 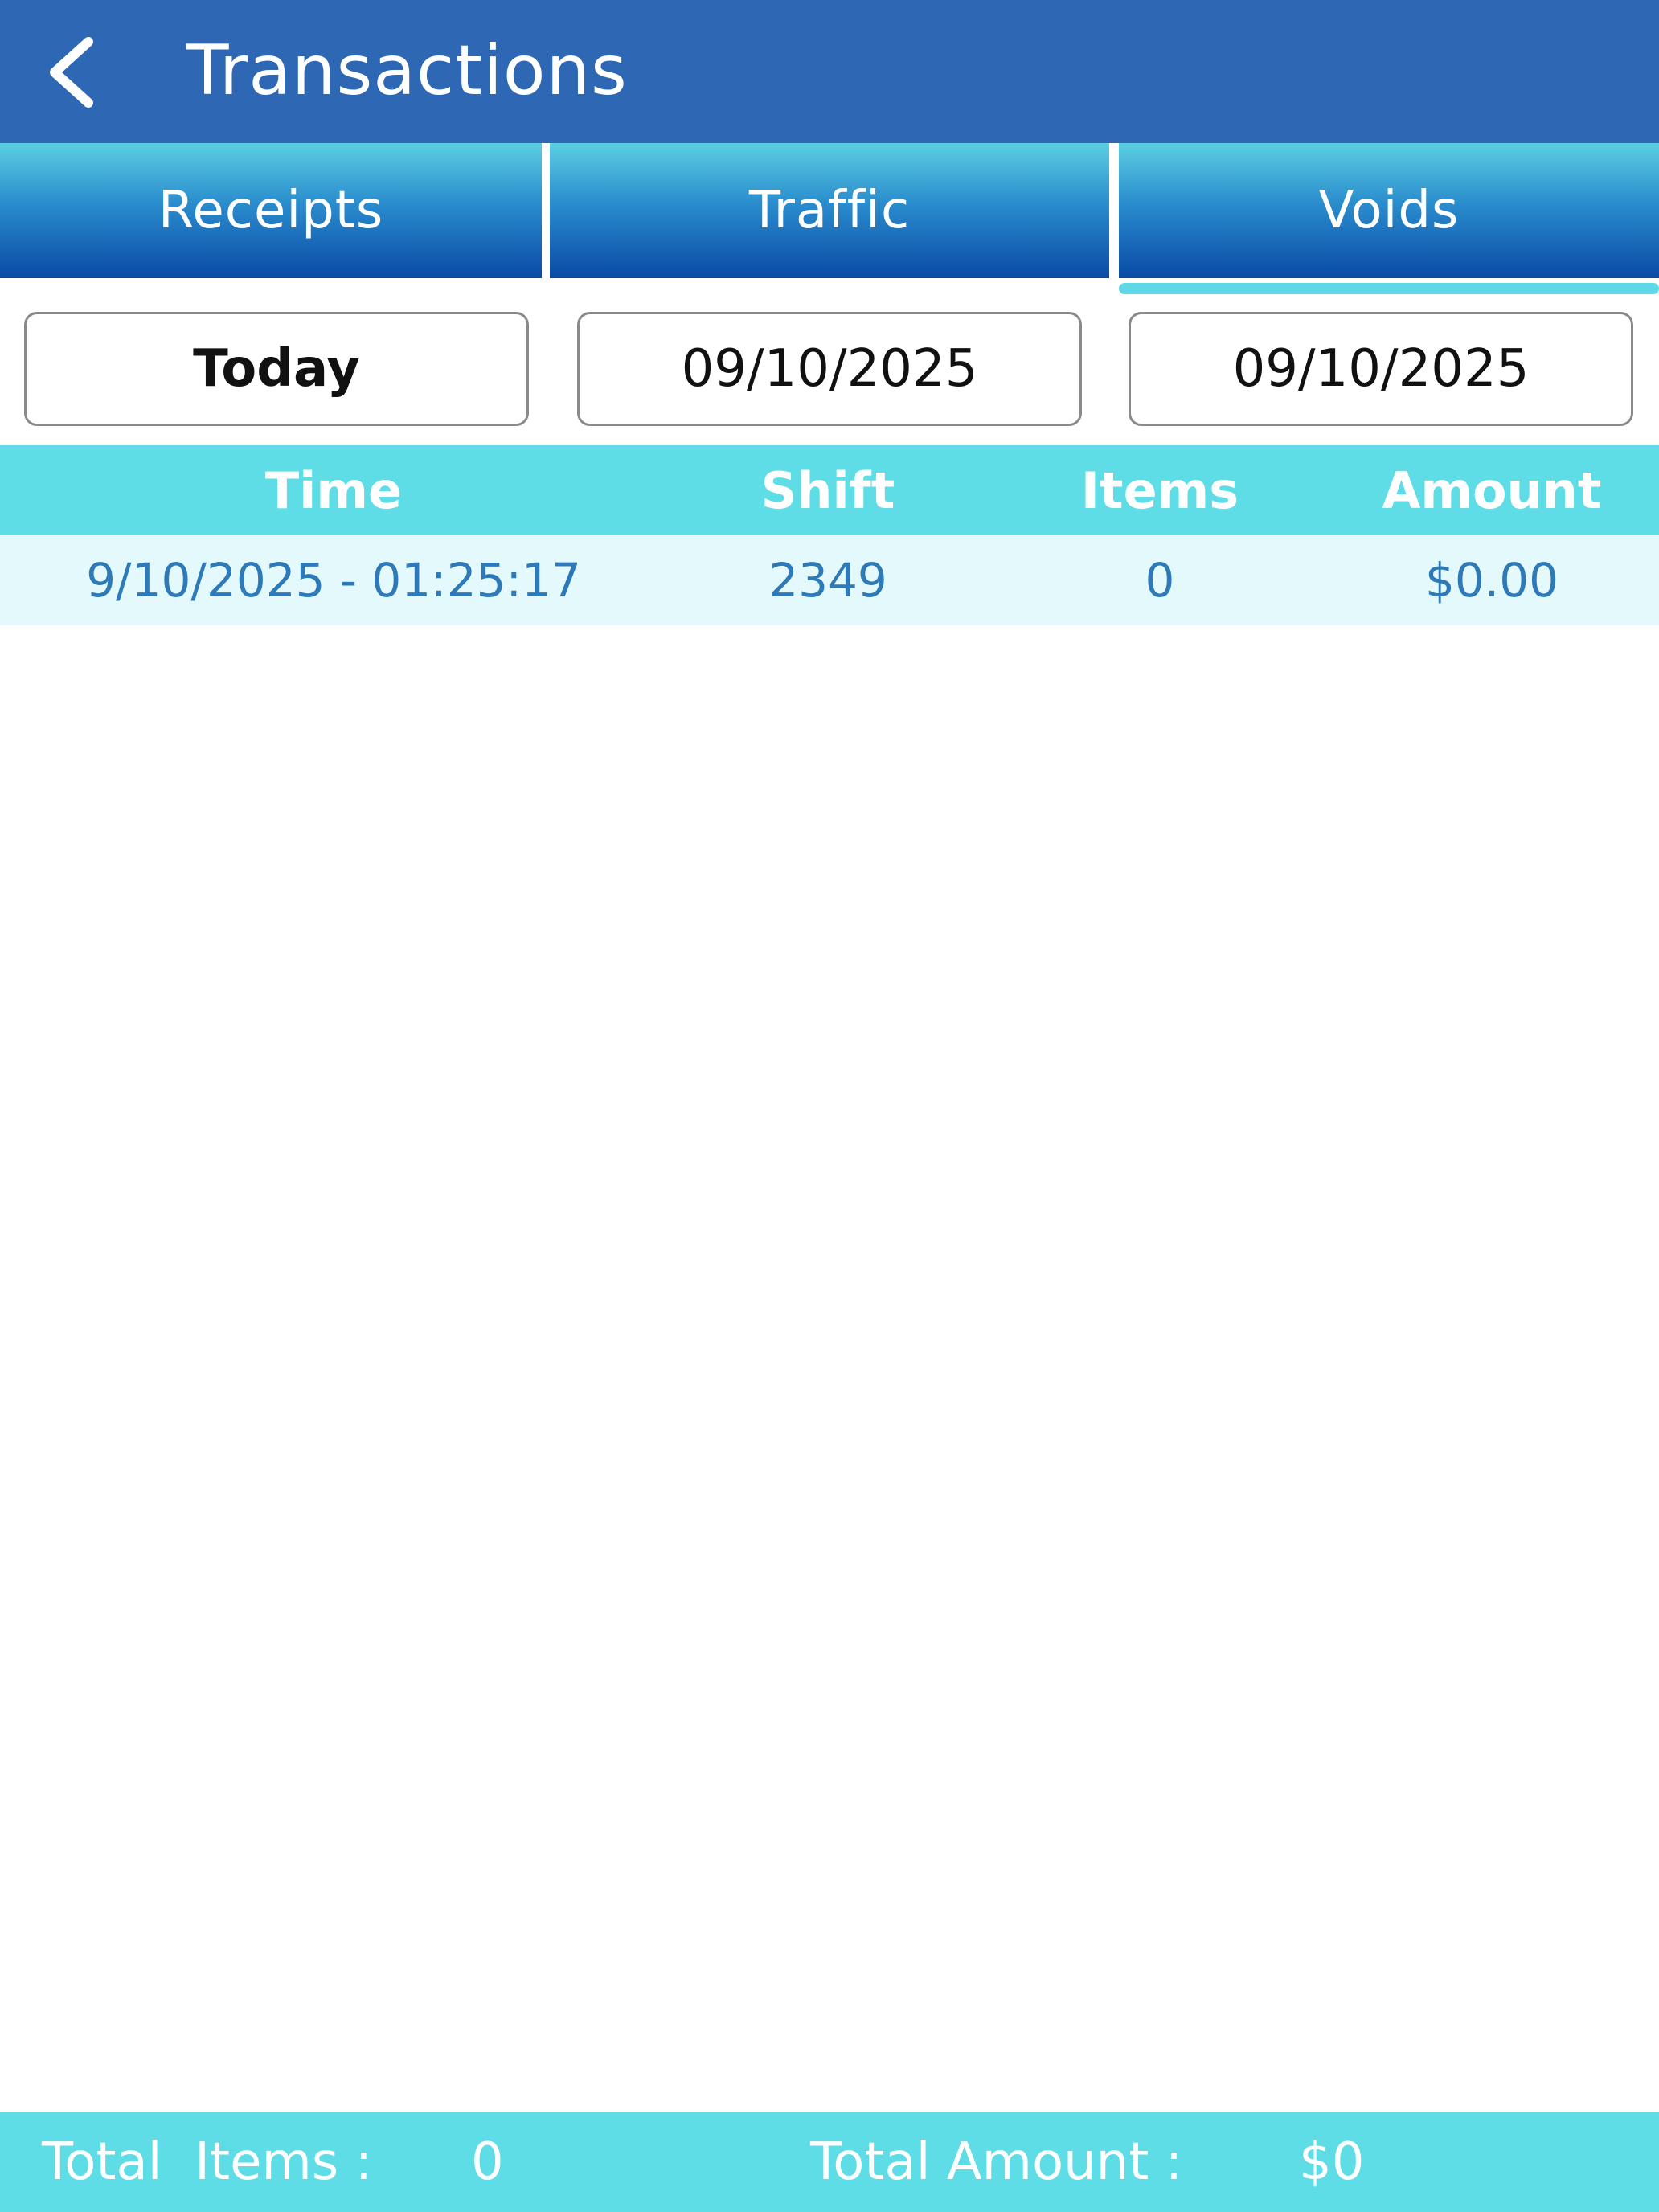 I want to click on total-amount-label: Total Amount :, so click(x=996, y=2162).